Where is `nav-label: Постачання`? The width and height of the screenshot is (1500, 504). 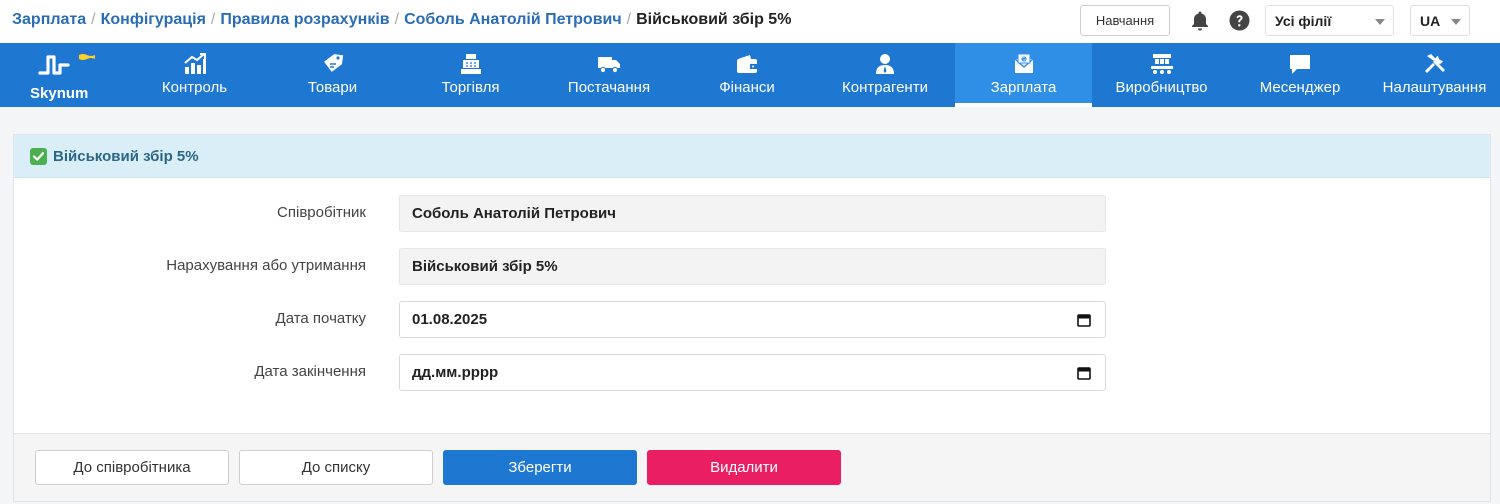
nav-label: Постачання is located at coordinates (609, 87).